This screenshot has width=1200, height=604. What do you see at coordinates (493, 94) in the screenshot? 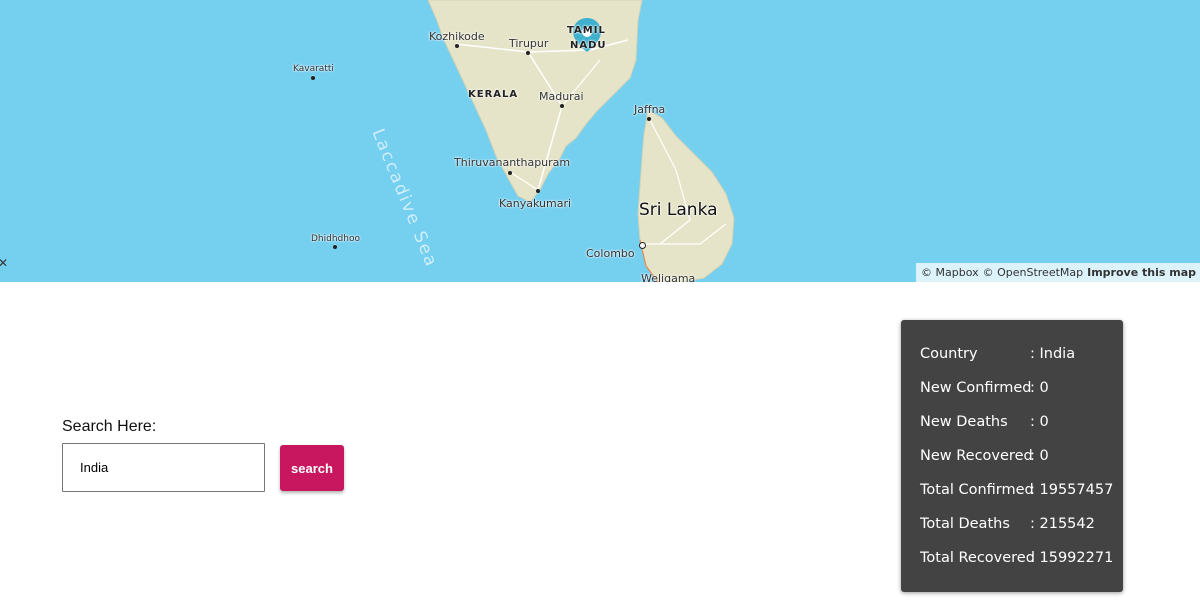
I see `map-label-kerala: KERALA` at bounding box center [493, 94].